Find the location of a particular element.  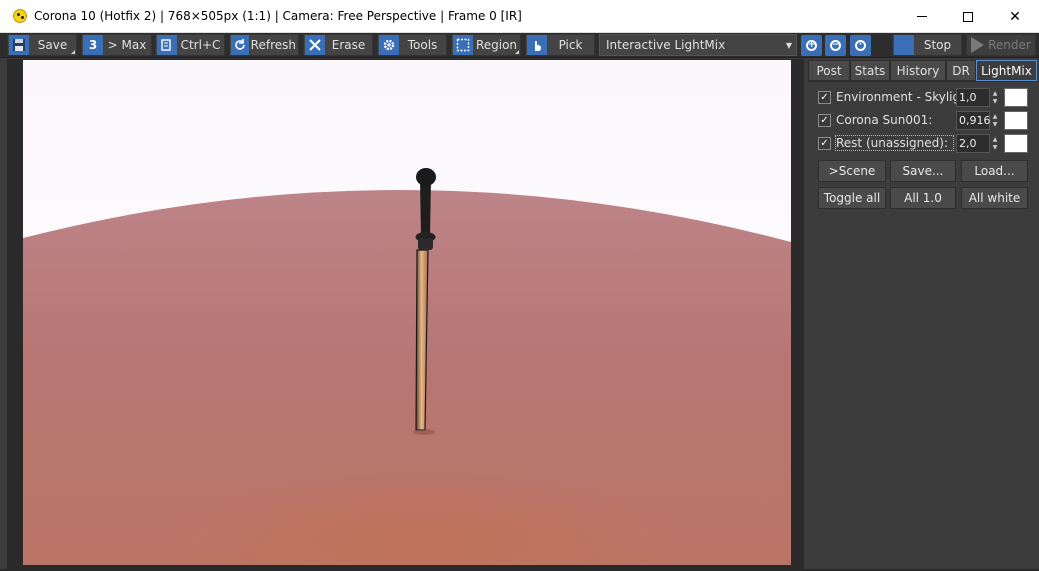

pole-upper-dark is located at coordinates (425, 208).